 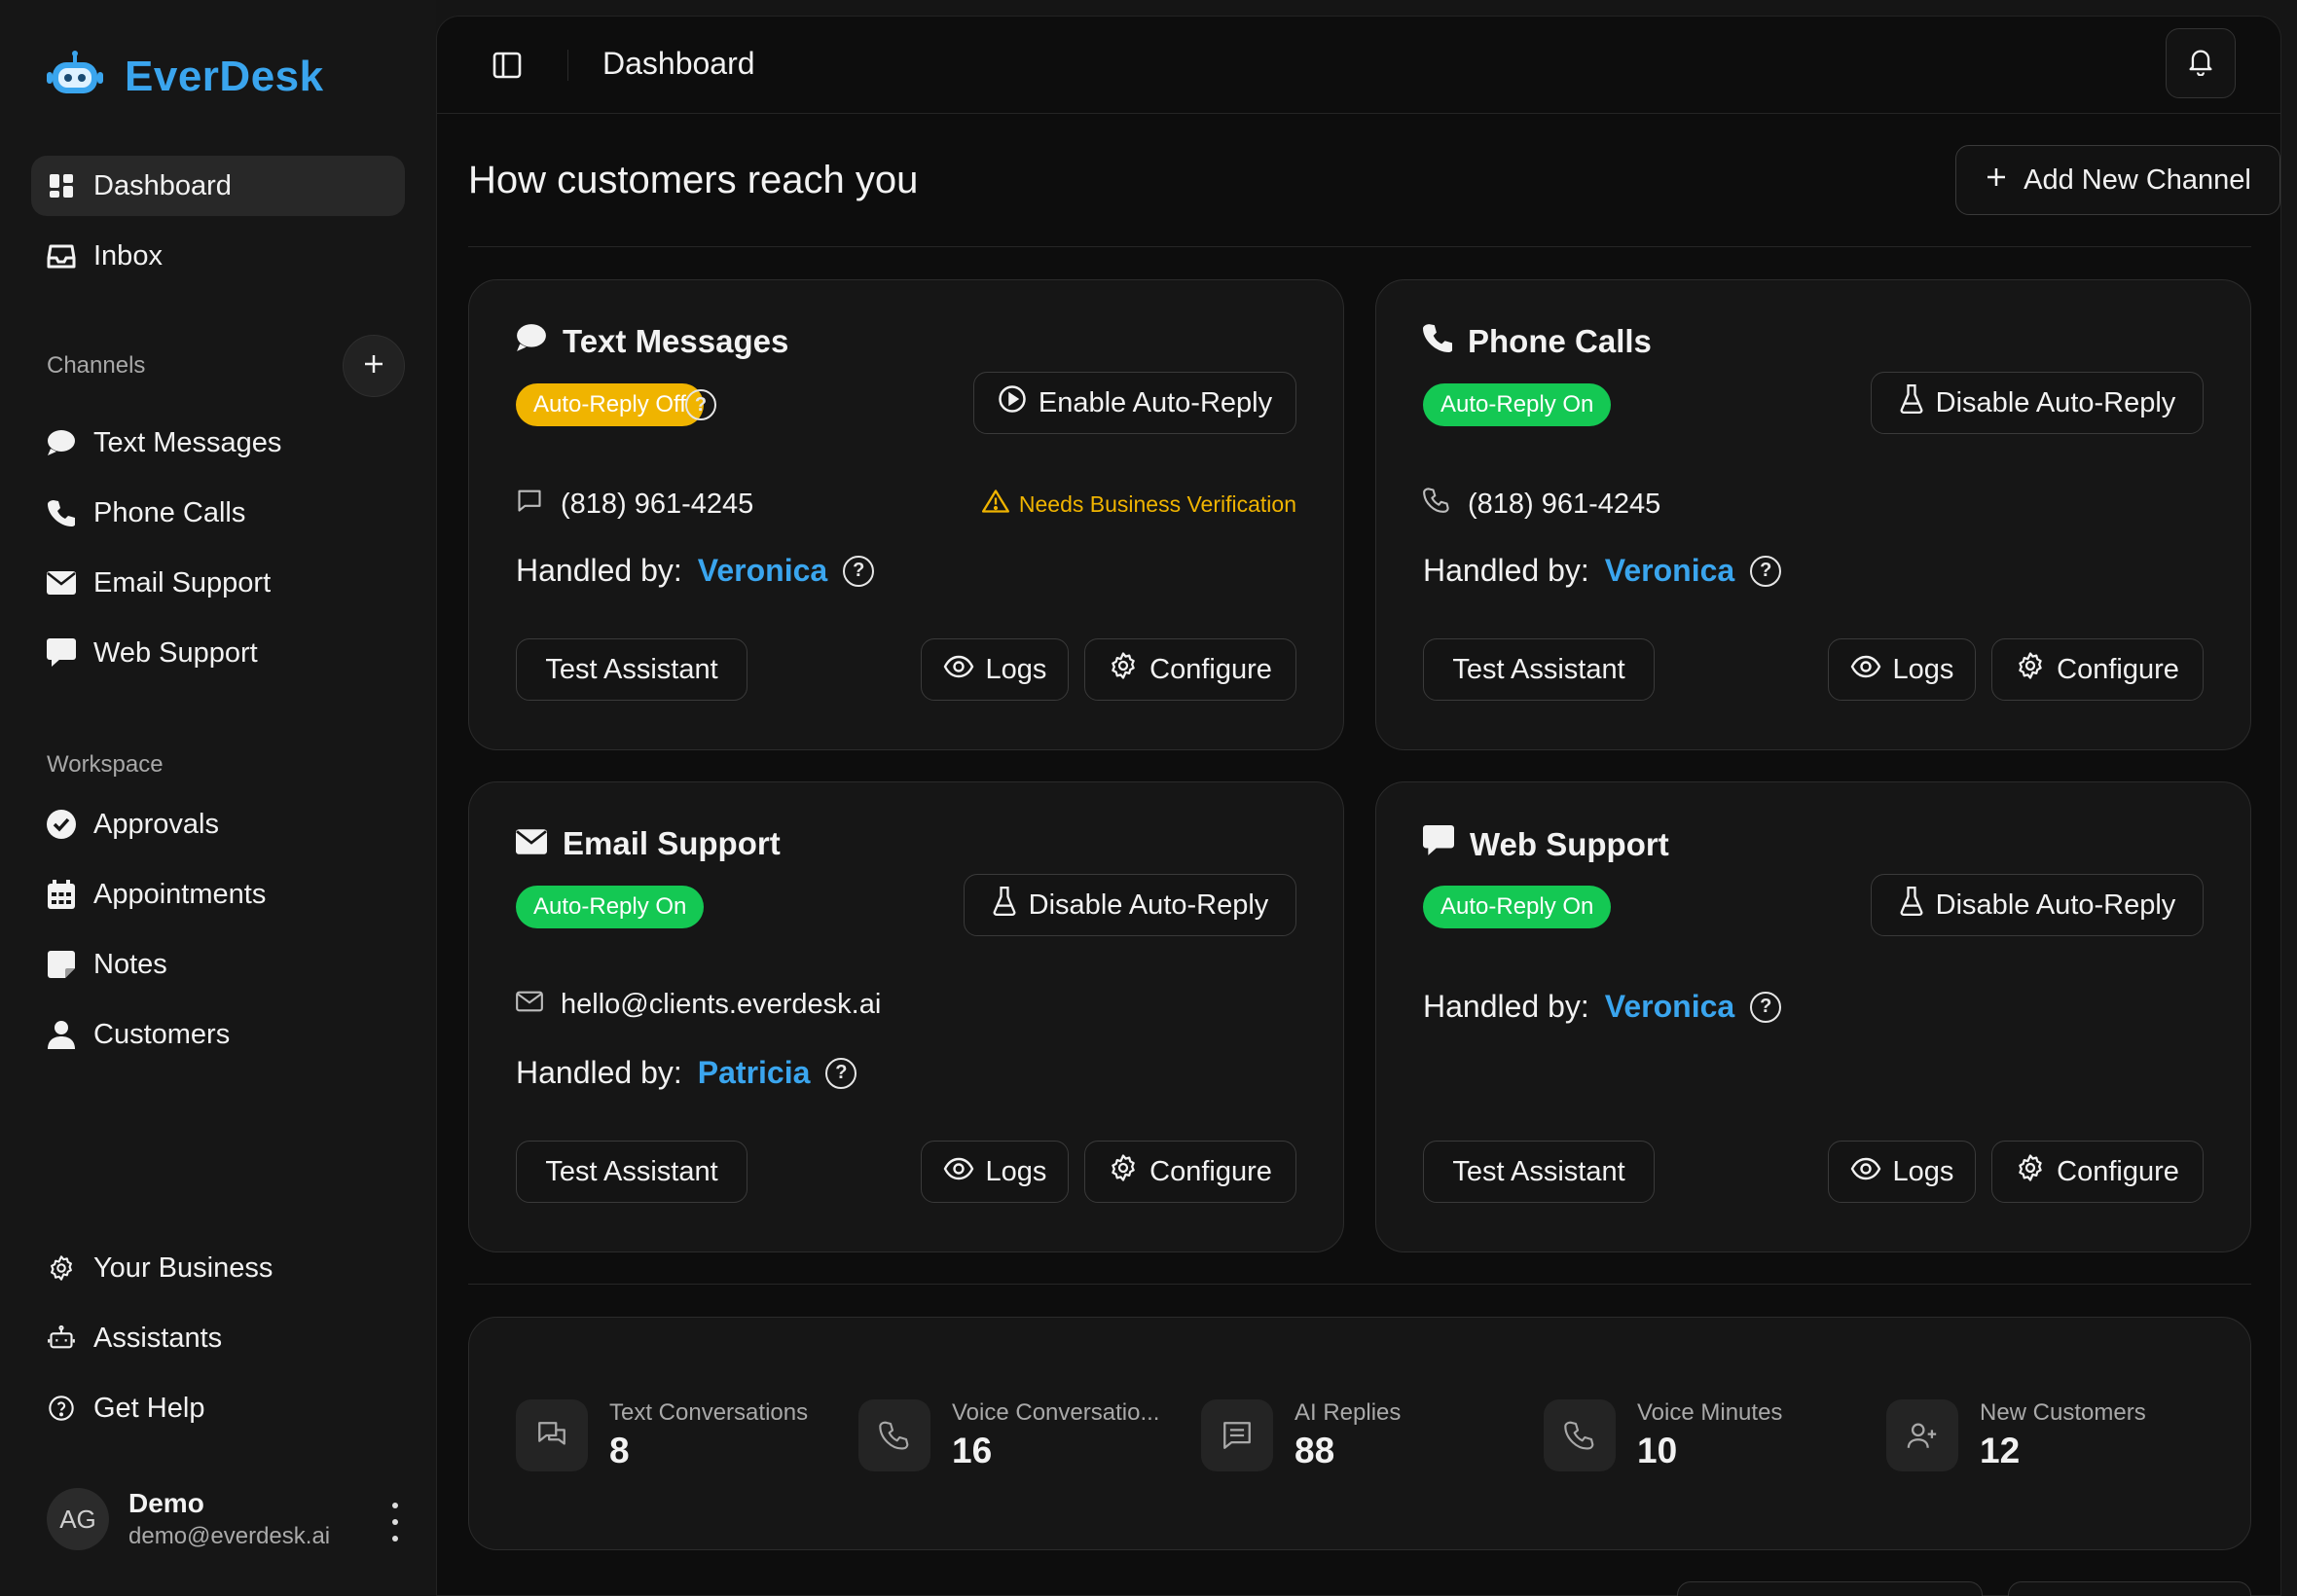 I want to click on add-channel-sidebar-button, so click(x=374, y=366).